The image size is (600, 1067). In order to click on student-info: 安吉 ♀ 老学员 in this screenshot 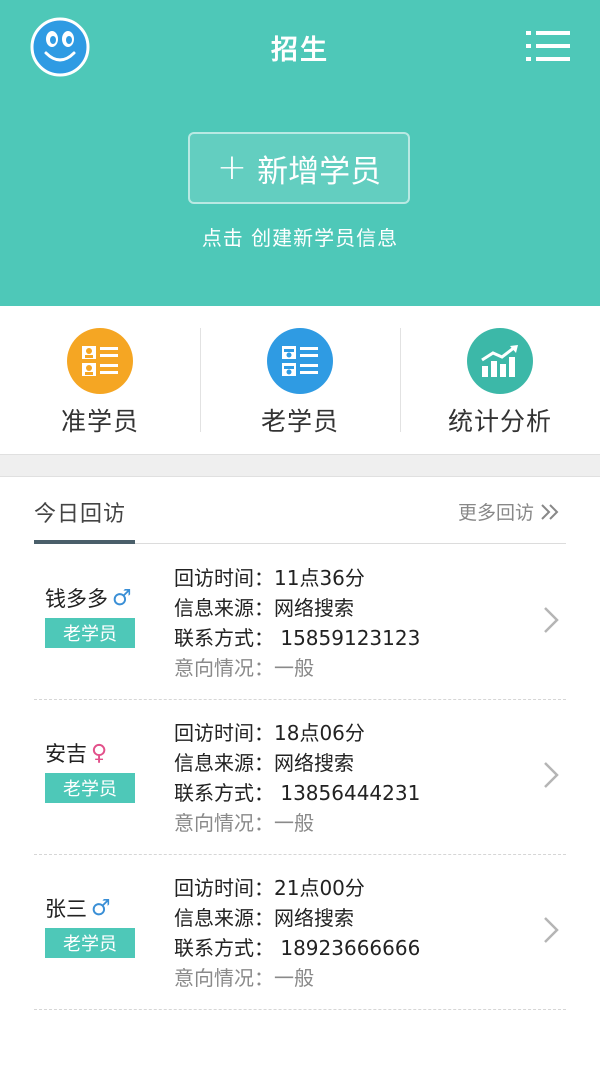, I will do `click(100, 770)`.